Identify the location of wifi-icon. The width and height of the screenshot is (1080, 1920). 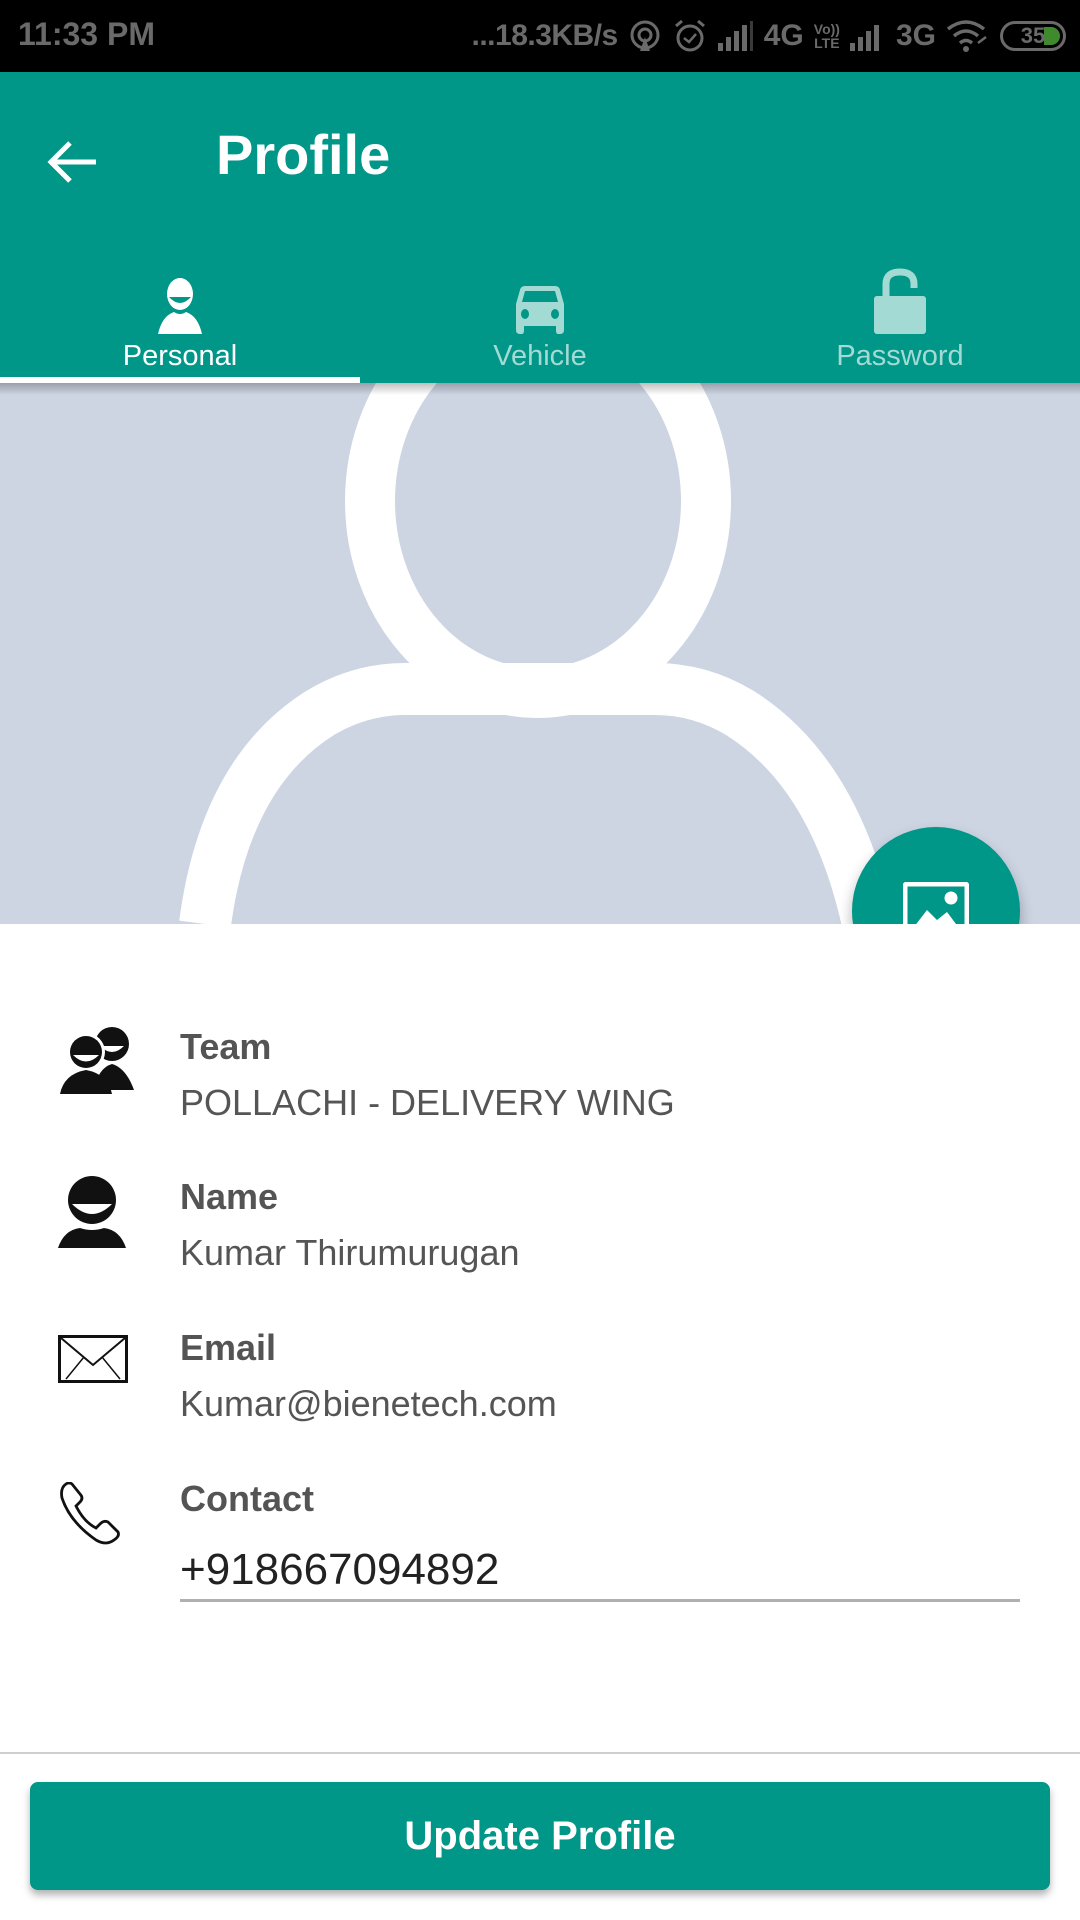
(966, 36).